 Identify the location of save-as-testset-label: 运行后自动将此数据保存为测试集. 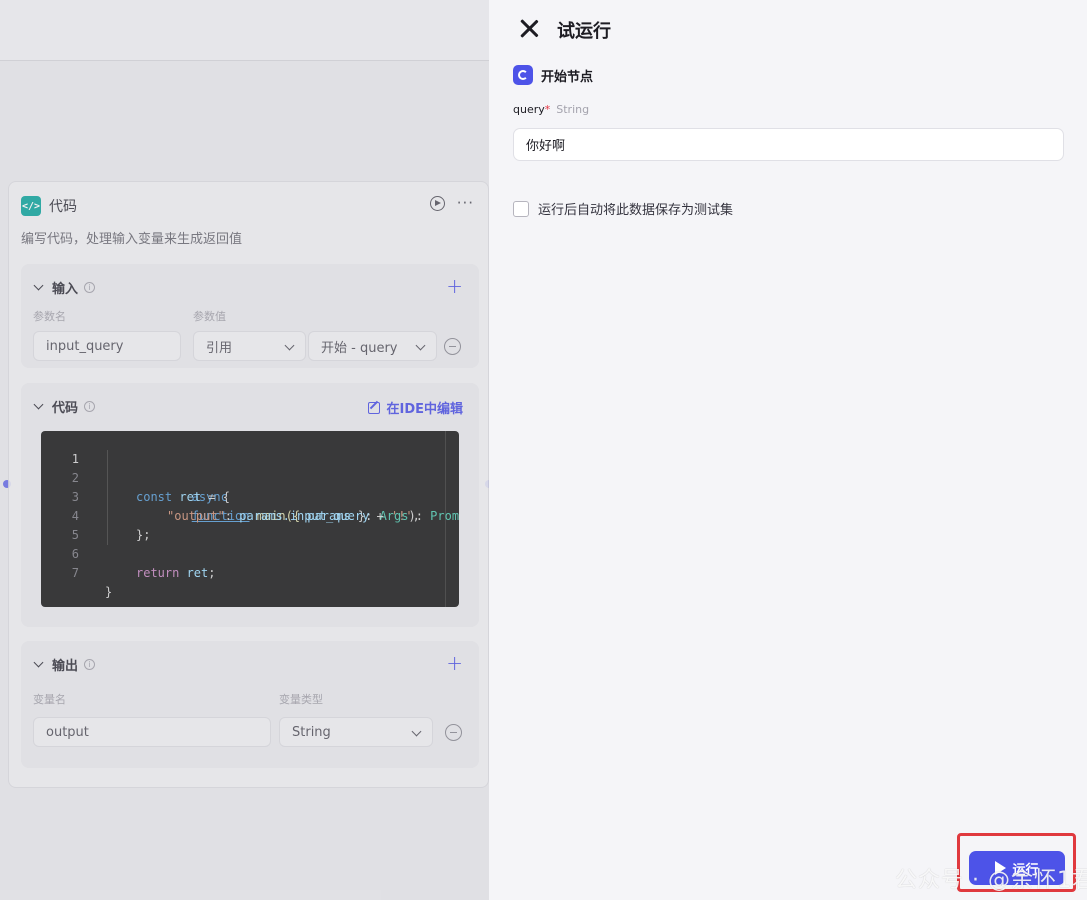
(636, 210).